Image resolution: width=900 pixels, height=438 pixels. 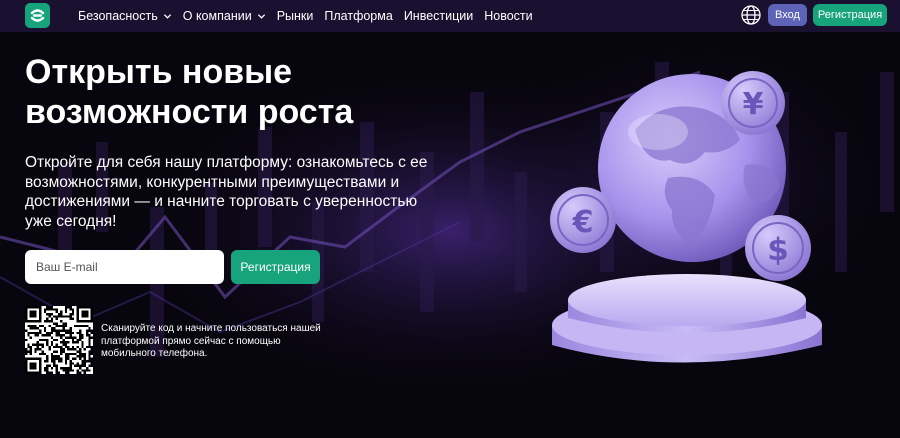 I want to click on header-register-button: Регистрация, so click(x=850, y=15).